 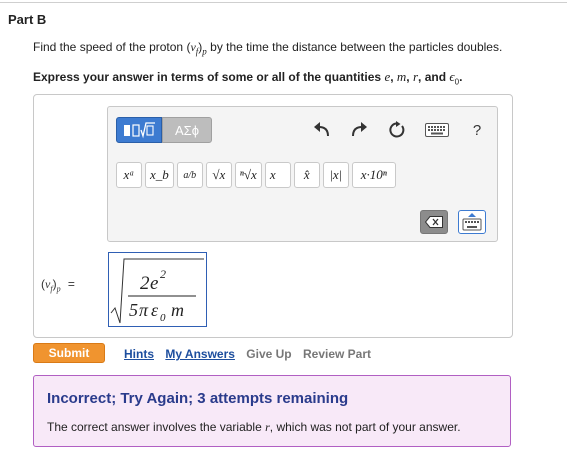 I want to click on denominator-epsilon-sub: 0, so click(x=163, y=318).